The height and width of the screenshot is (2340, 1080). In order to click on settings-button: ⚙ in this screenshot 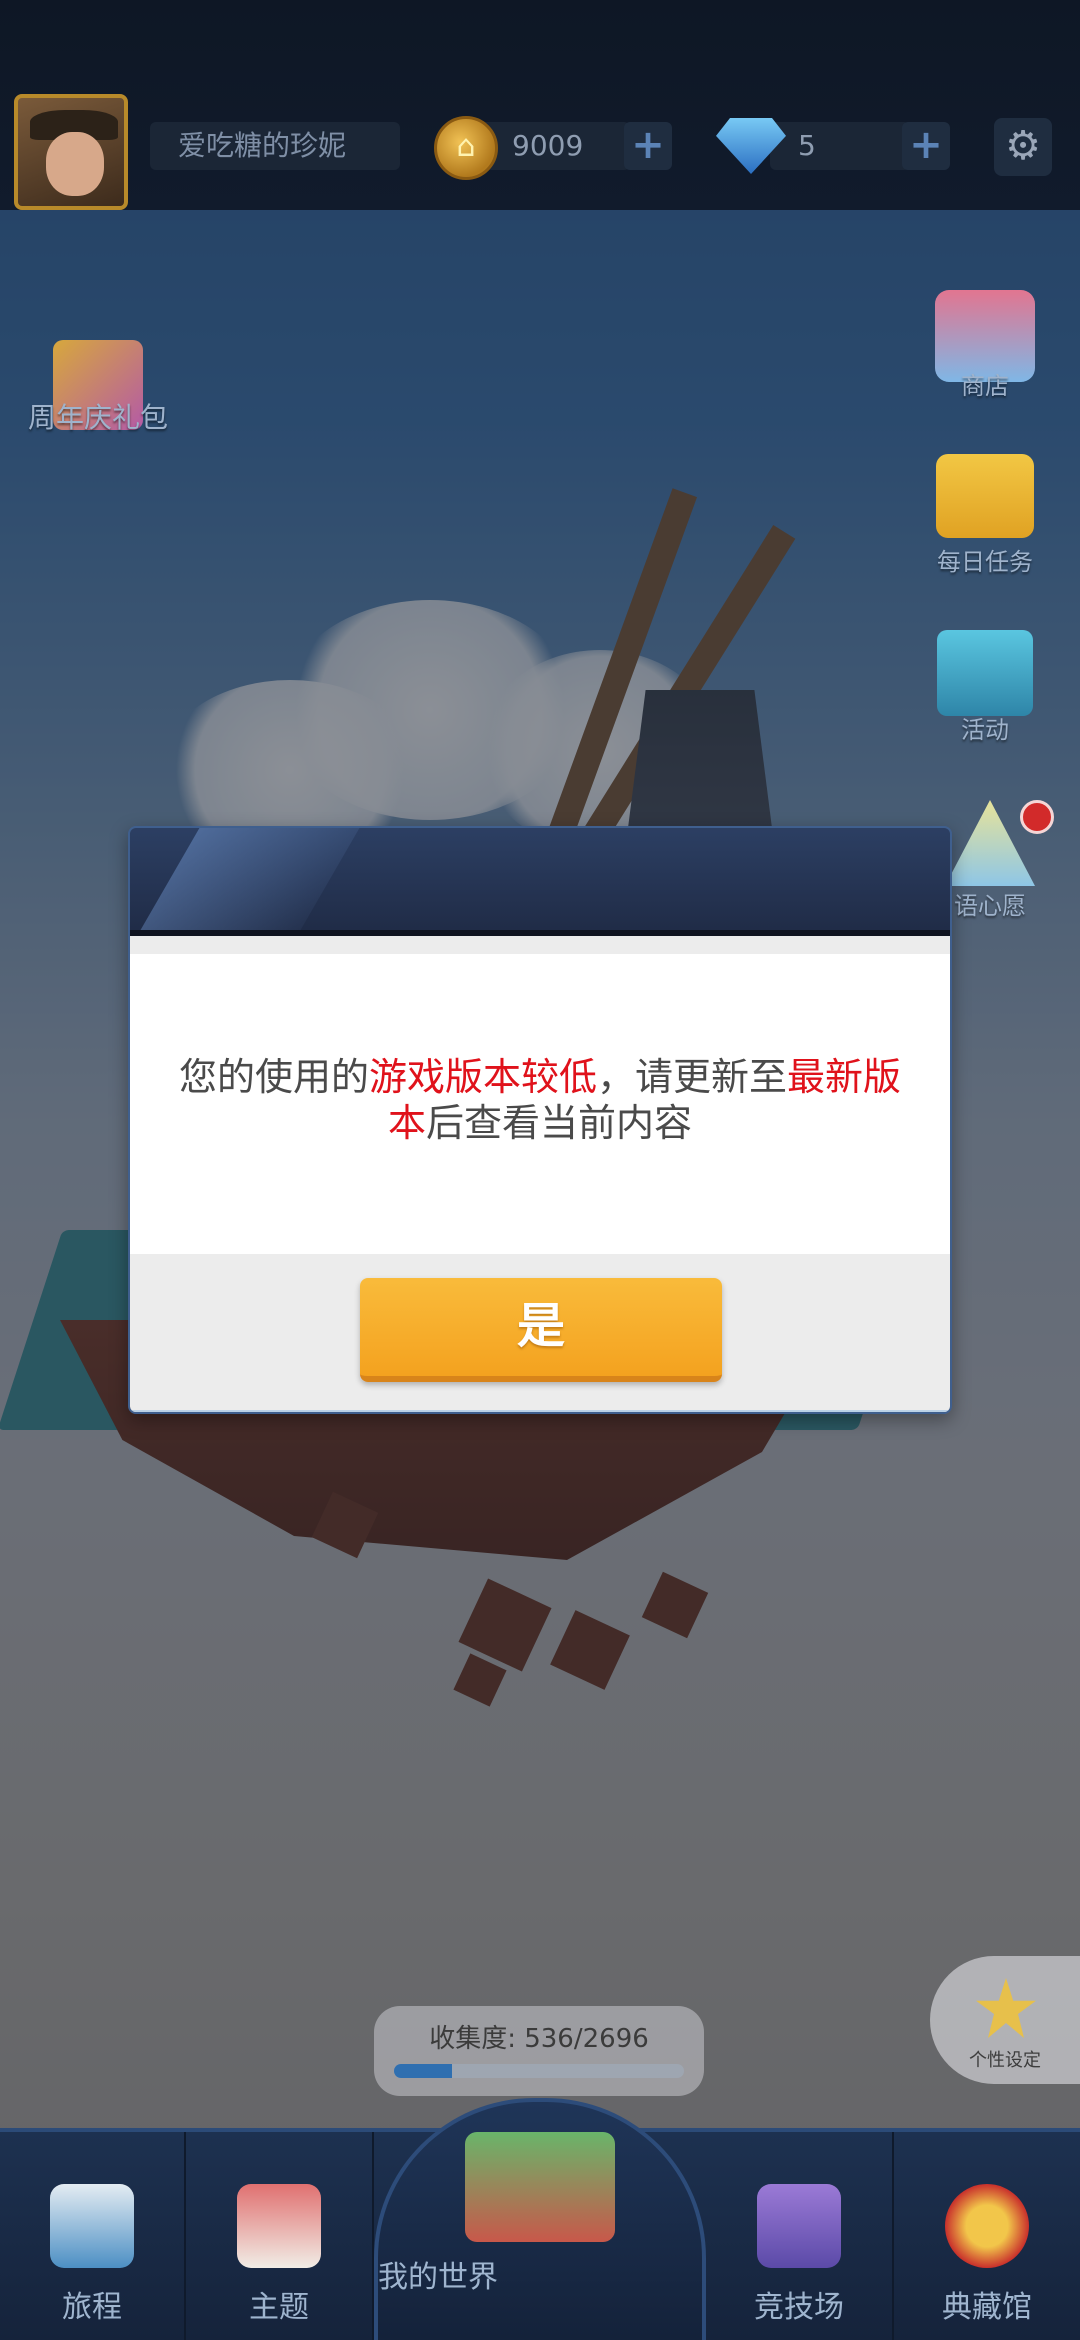, I will do `click(1023, 147)`.